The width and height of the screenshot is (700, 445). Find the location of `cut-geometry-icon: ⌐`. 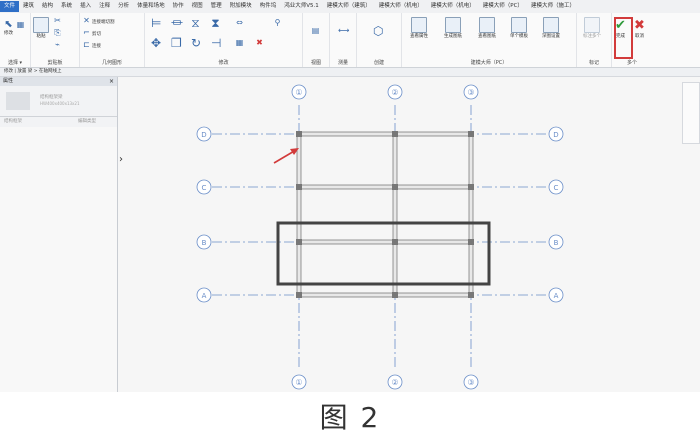

cut-geometry-icon: ⌐ is located at coordinates (86, 33).